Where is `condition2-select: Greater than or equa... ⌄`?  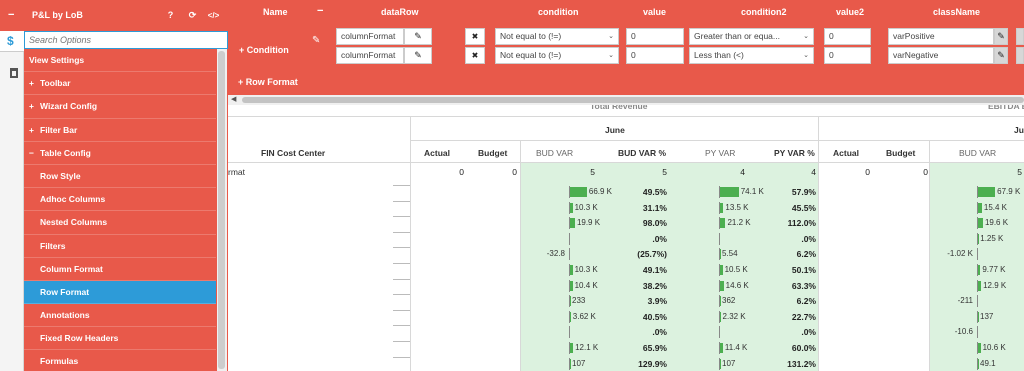 condition2-select: Greater than or equa... ⌄ is located at coordinates (751, 36).